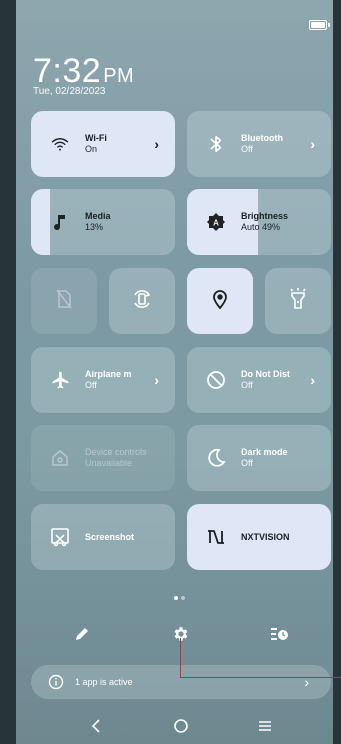 The image size is (341, 744). I want to click on info-icon, so click(56, 682).